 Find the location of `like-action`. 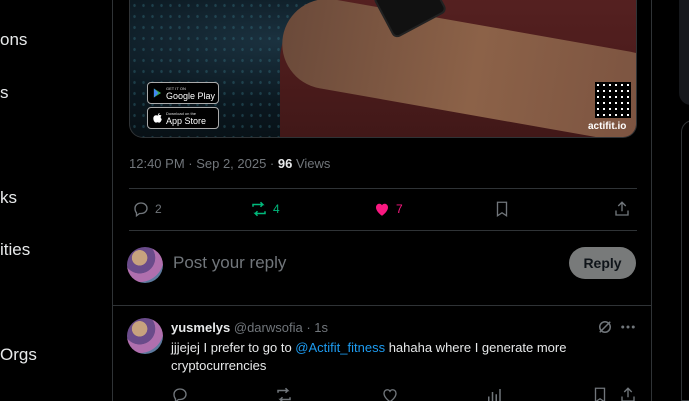

like-action is located at coordinates (390, 393).